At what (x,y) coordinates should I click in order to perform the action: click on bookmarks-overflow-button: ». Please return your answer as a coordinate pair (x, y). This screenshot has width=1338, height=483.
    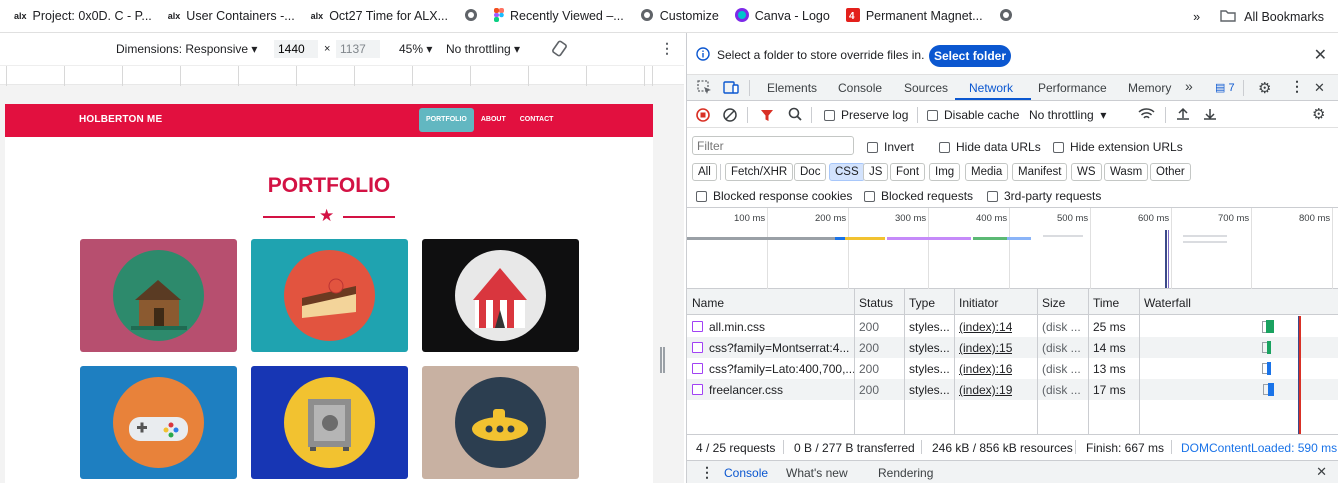
    Looking at the image, I should click on (1196, 17).